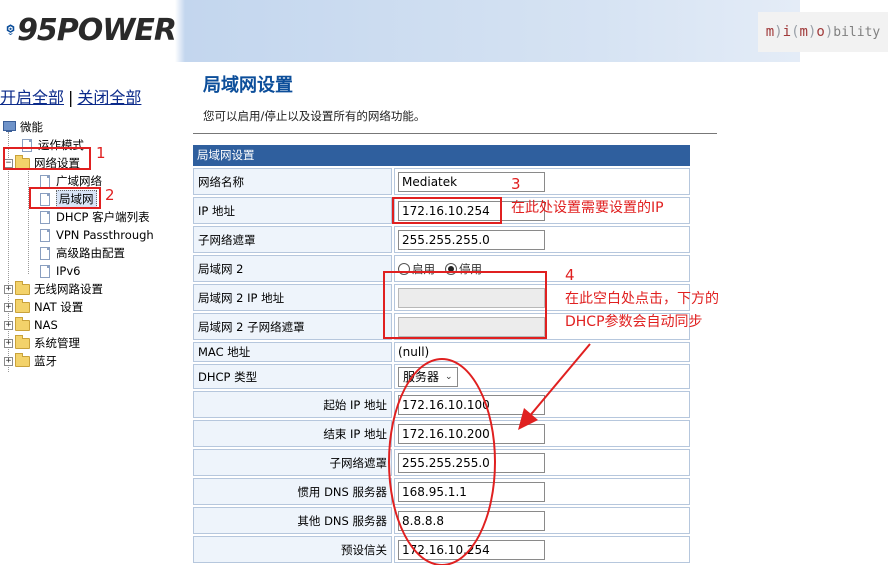  What do you see at coordinates (10, 29) in the screenshot?
I see `logo-mark-icon` at bounding box center [10, 29].